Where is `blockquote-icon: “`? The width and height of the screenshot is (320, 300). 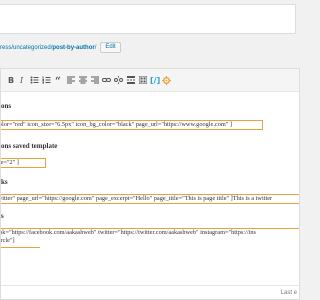 blockquote-icon: “ is located at coordinates (58, 80).